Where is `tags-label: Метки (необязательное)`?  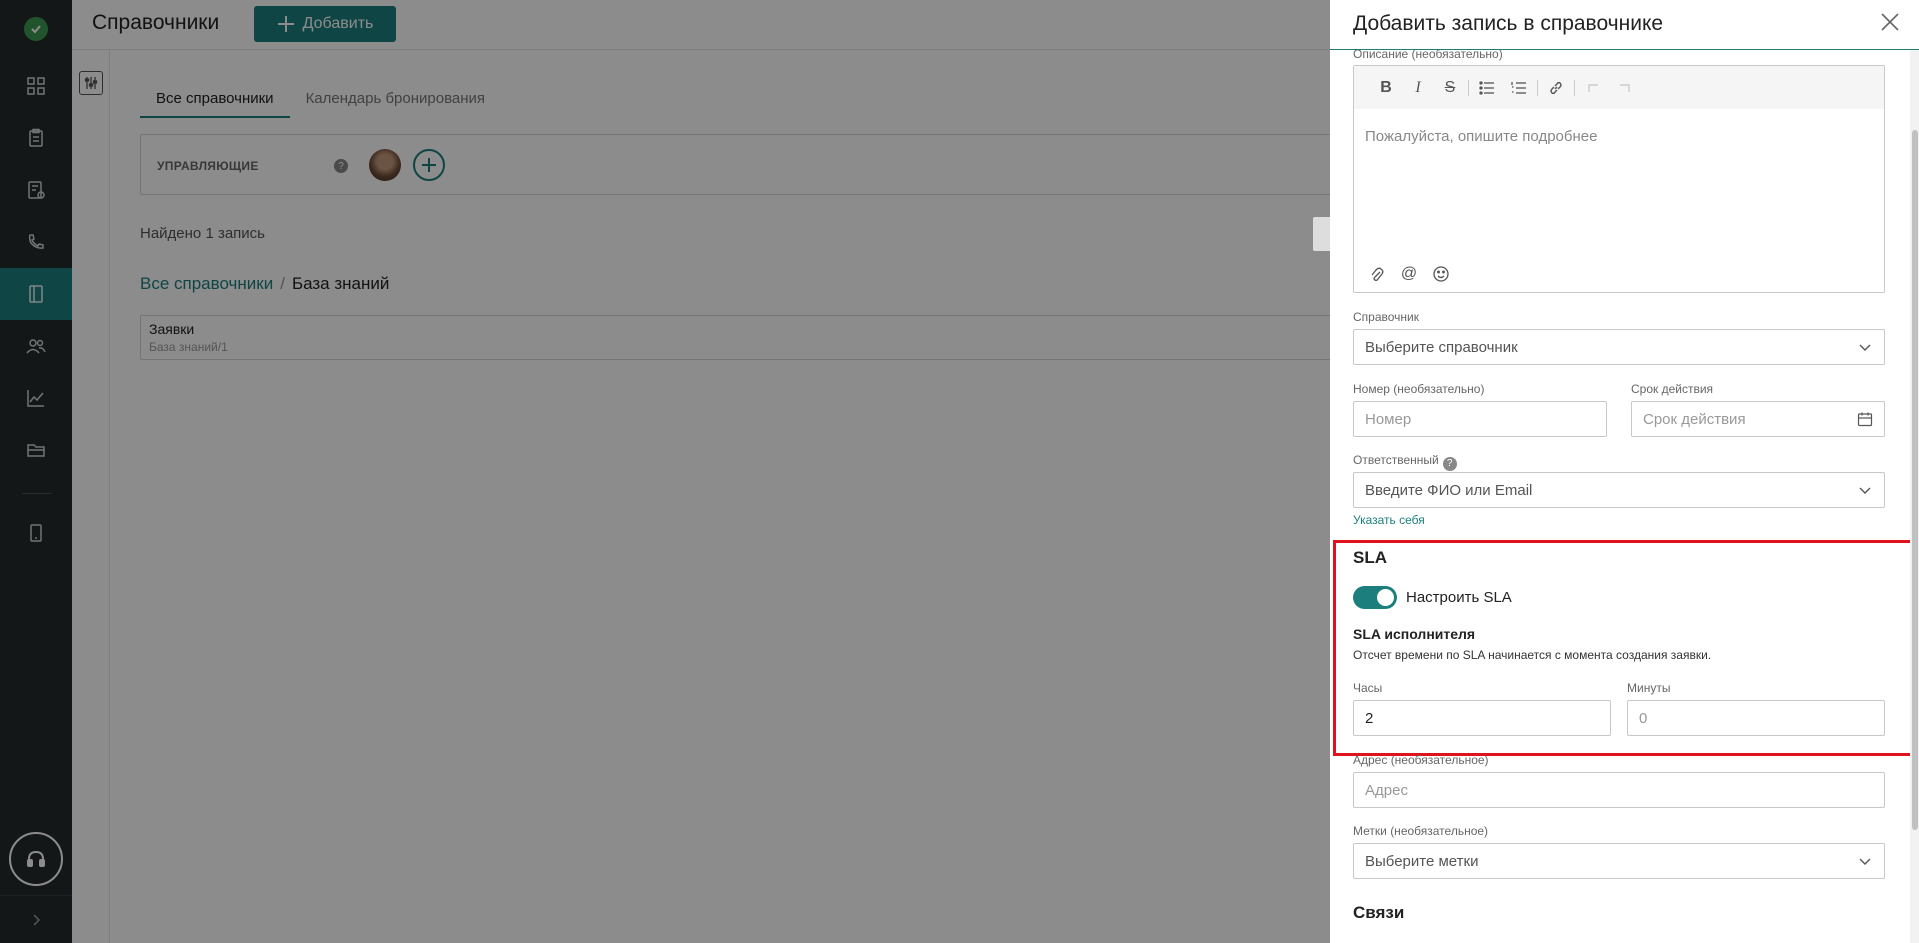 tags-label: Метки (необязательное) is located at coordinates (1421, 831).